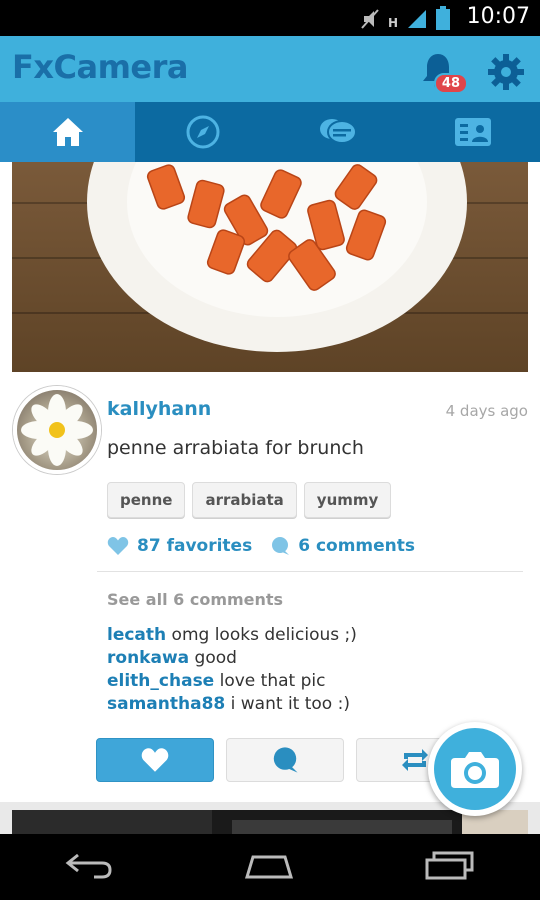 Image resolution: width=540 pixels, height=900 pixels. I want to click on mute-icon, so click(370, 19).